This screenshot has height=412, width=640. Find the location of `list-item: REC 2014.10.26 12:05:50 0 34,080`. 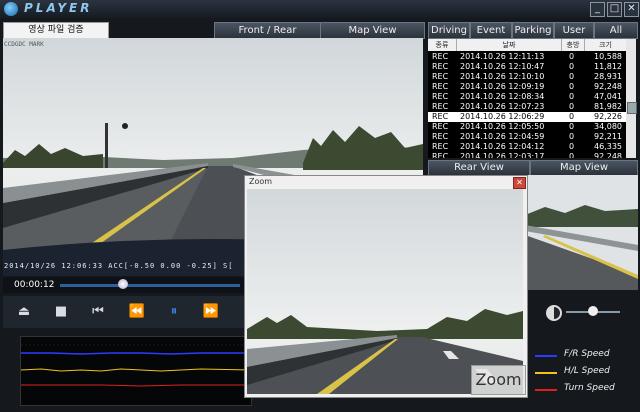

list-item: REC 2014.10.26 12:05:50 0 34,080 is located at coordinates (527, 127).